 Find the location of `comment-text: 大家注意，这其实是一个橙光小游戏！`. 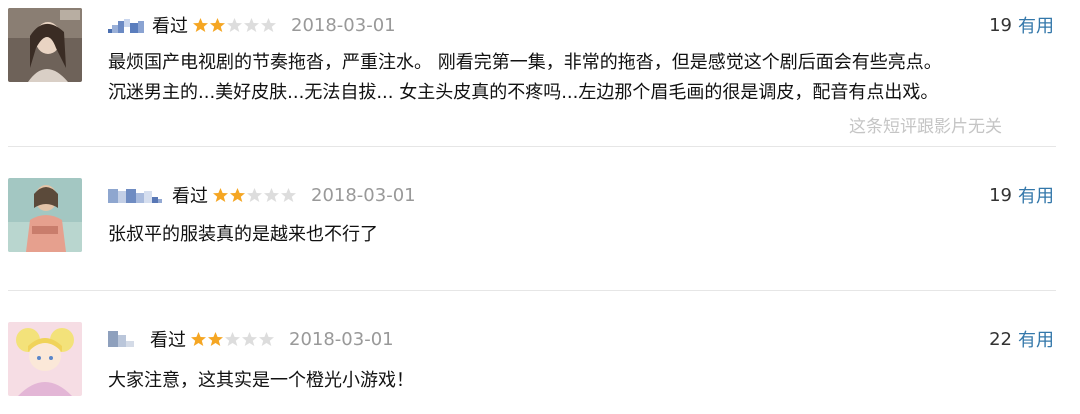

comment-text: 大家注意，这其实是一个橙光小游戏！ is located at coordinates (261, 381).